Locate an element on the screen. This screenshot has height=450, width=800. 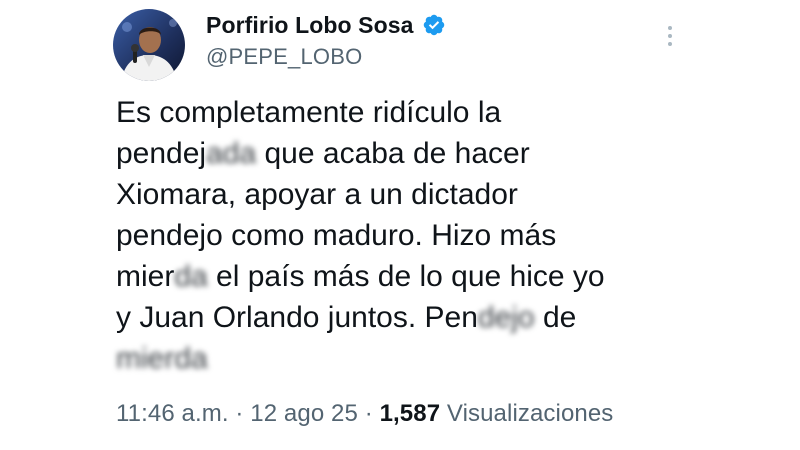
views-count: 1,587 is located at coordinates (410, 413).